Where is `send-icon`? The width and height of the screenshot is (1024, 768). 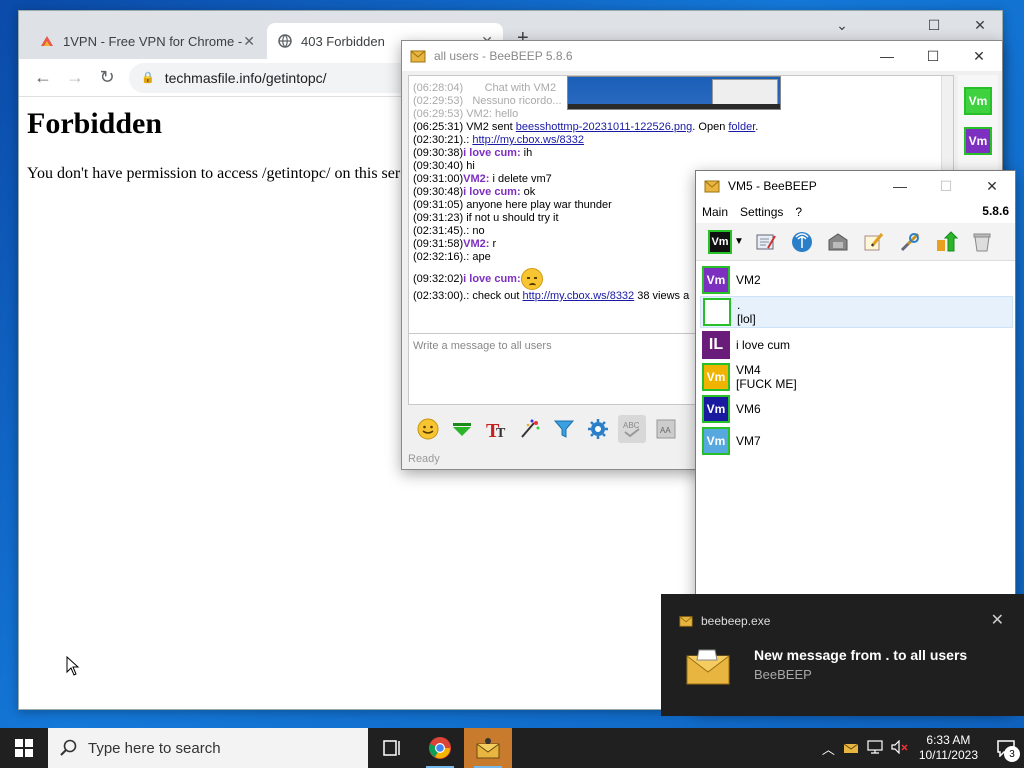 send-icon is located at coordinates (462, 429).